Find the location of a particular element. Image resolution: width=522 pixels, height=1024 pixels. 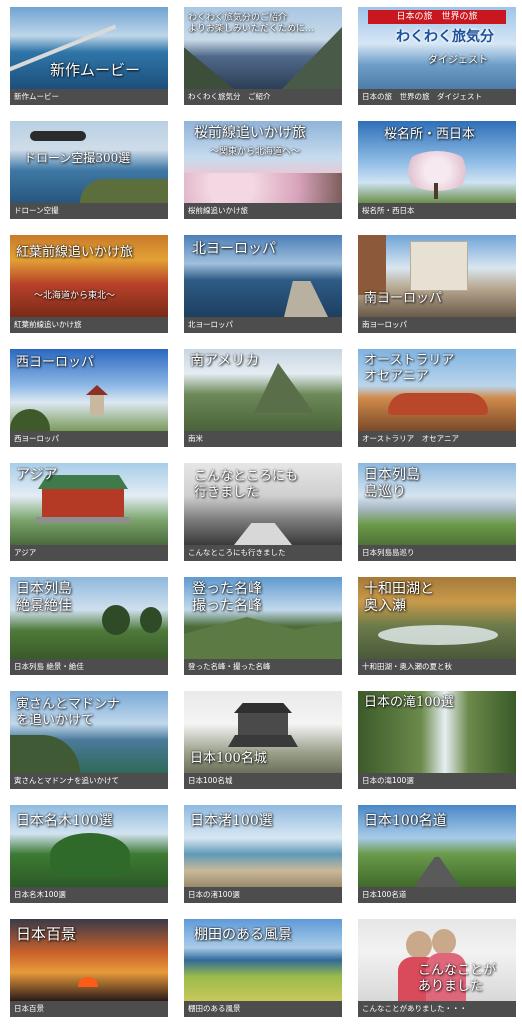

category-tile: 桜前線追いかけ旅 〜関東から北海道へ〜 桜前線追いかけ旅 is located at coordinates (263, 170).